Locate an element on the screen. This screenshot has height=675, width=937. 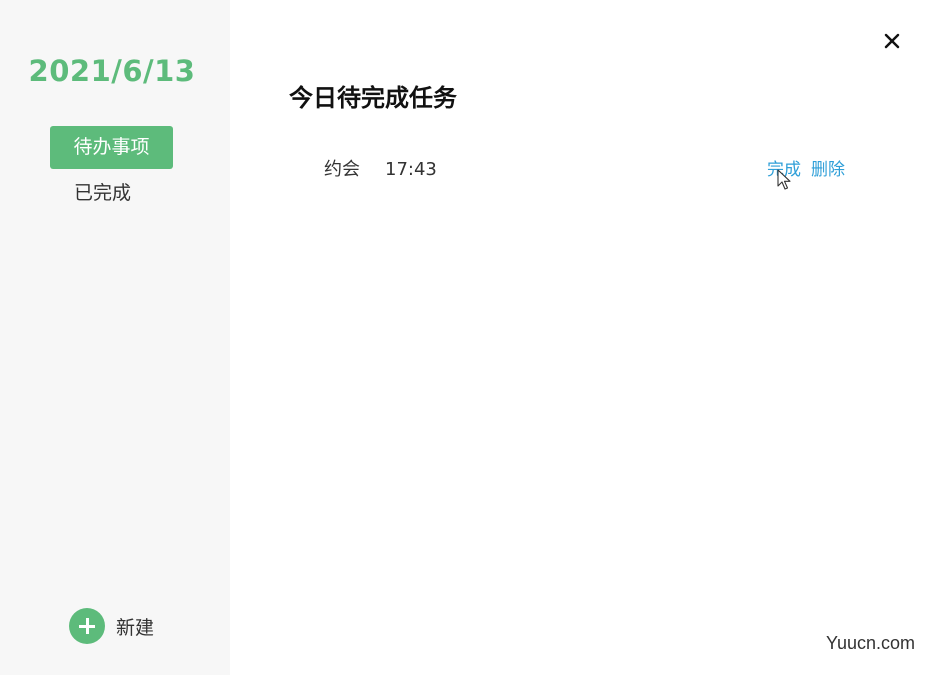
close-button is located at coordinates (892, 41).